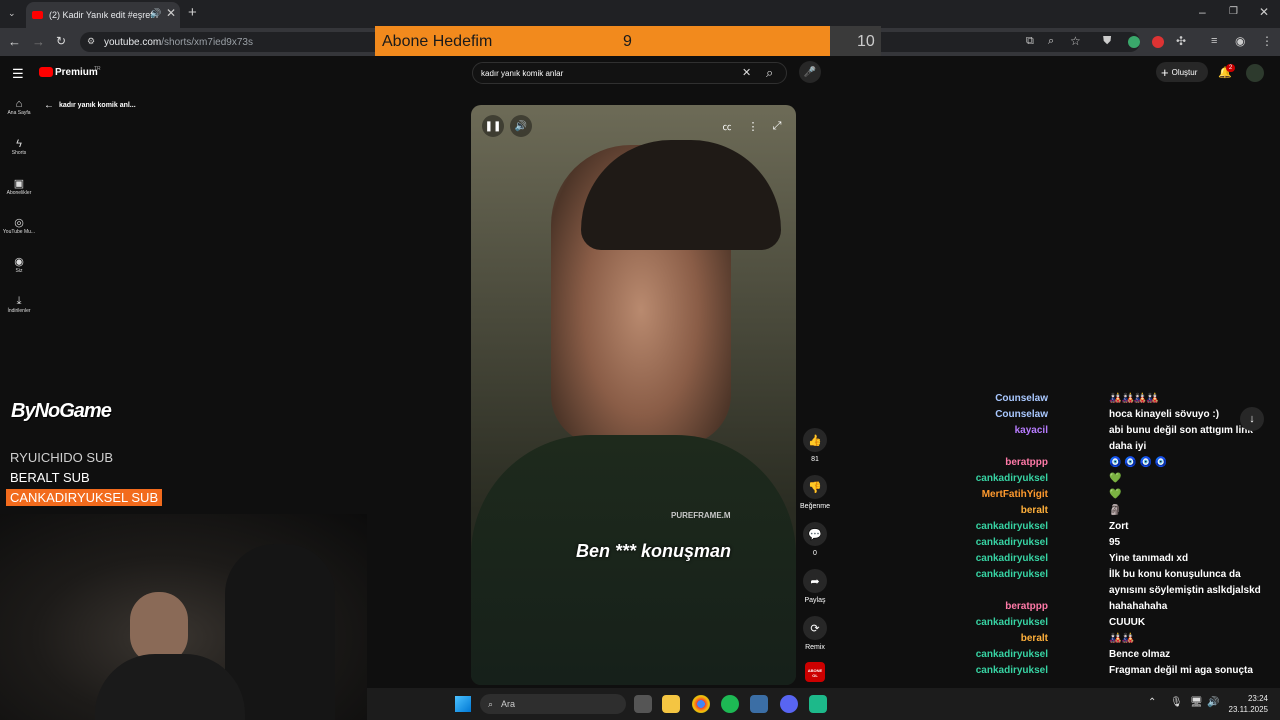  Describe the element at coordinates (810, 72) in the screenshot. I see `voice-search-icon: 🎤` at that location.